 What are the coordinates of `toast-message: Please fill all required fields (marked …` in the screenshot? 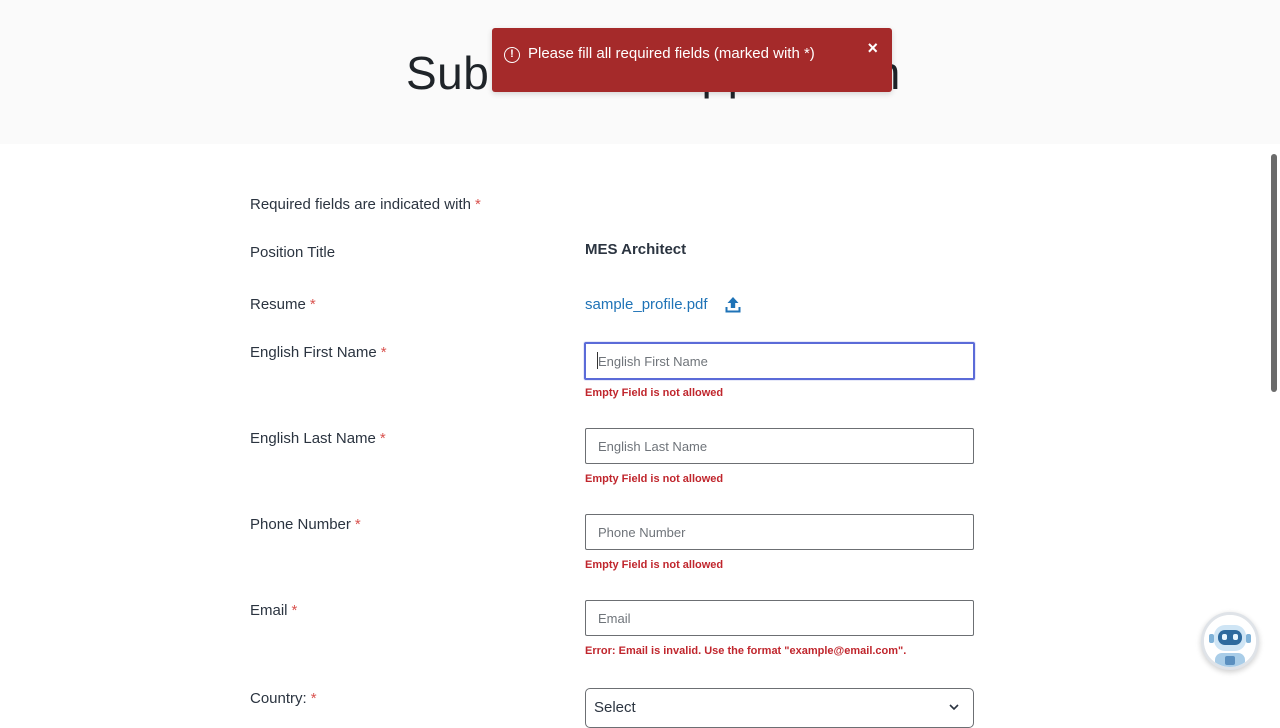 It's located at (671, 53).